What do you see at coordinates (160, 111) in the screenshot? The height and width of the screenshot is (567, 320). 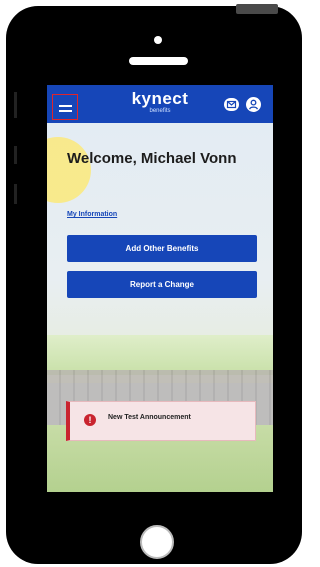 I see `logo-subtitle: benefits` at bounding box center [160, 111].